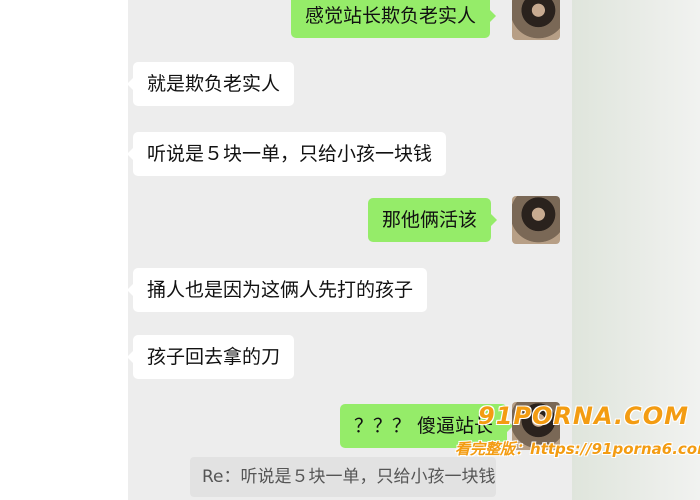  What do you see at coordinates (577, 449) in the screenshot?
I see `watermark-url: 看完整版：https://91porna6.com` at bounding box center [577, 449].